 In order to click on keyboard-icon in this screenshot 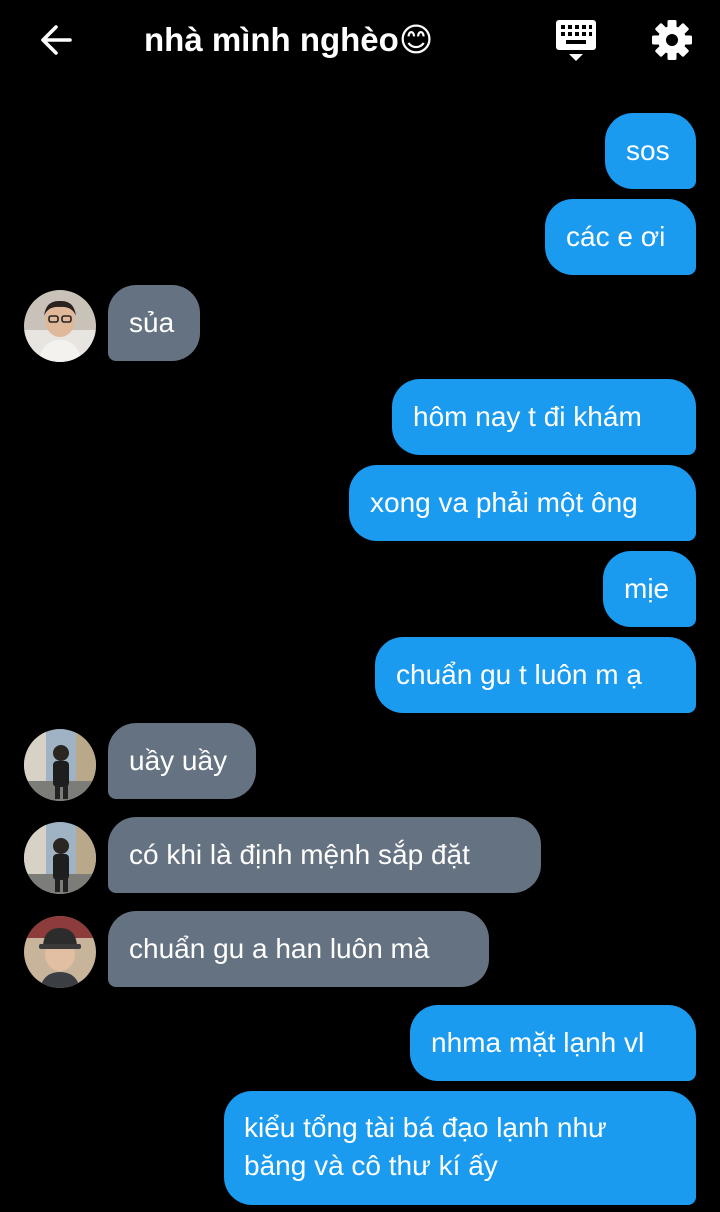, I will do `click(576, 40)`.